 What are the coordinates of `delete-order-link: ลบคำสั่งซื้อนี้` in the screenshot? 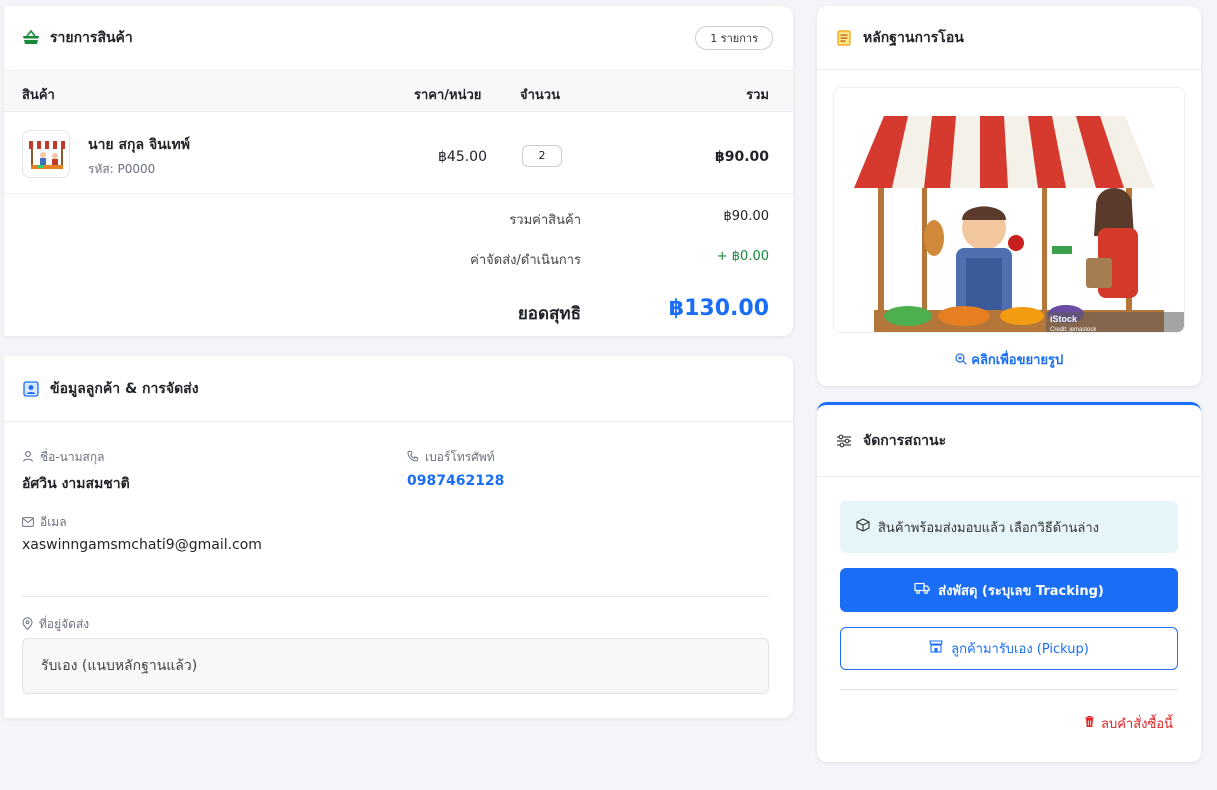 It's located at (1128, 723).